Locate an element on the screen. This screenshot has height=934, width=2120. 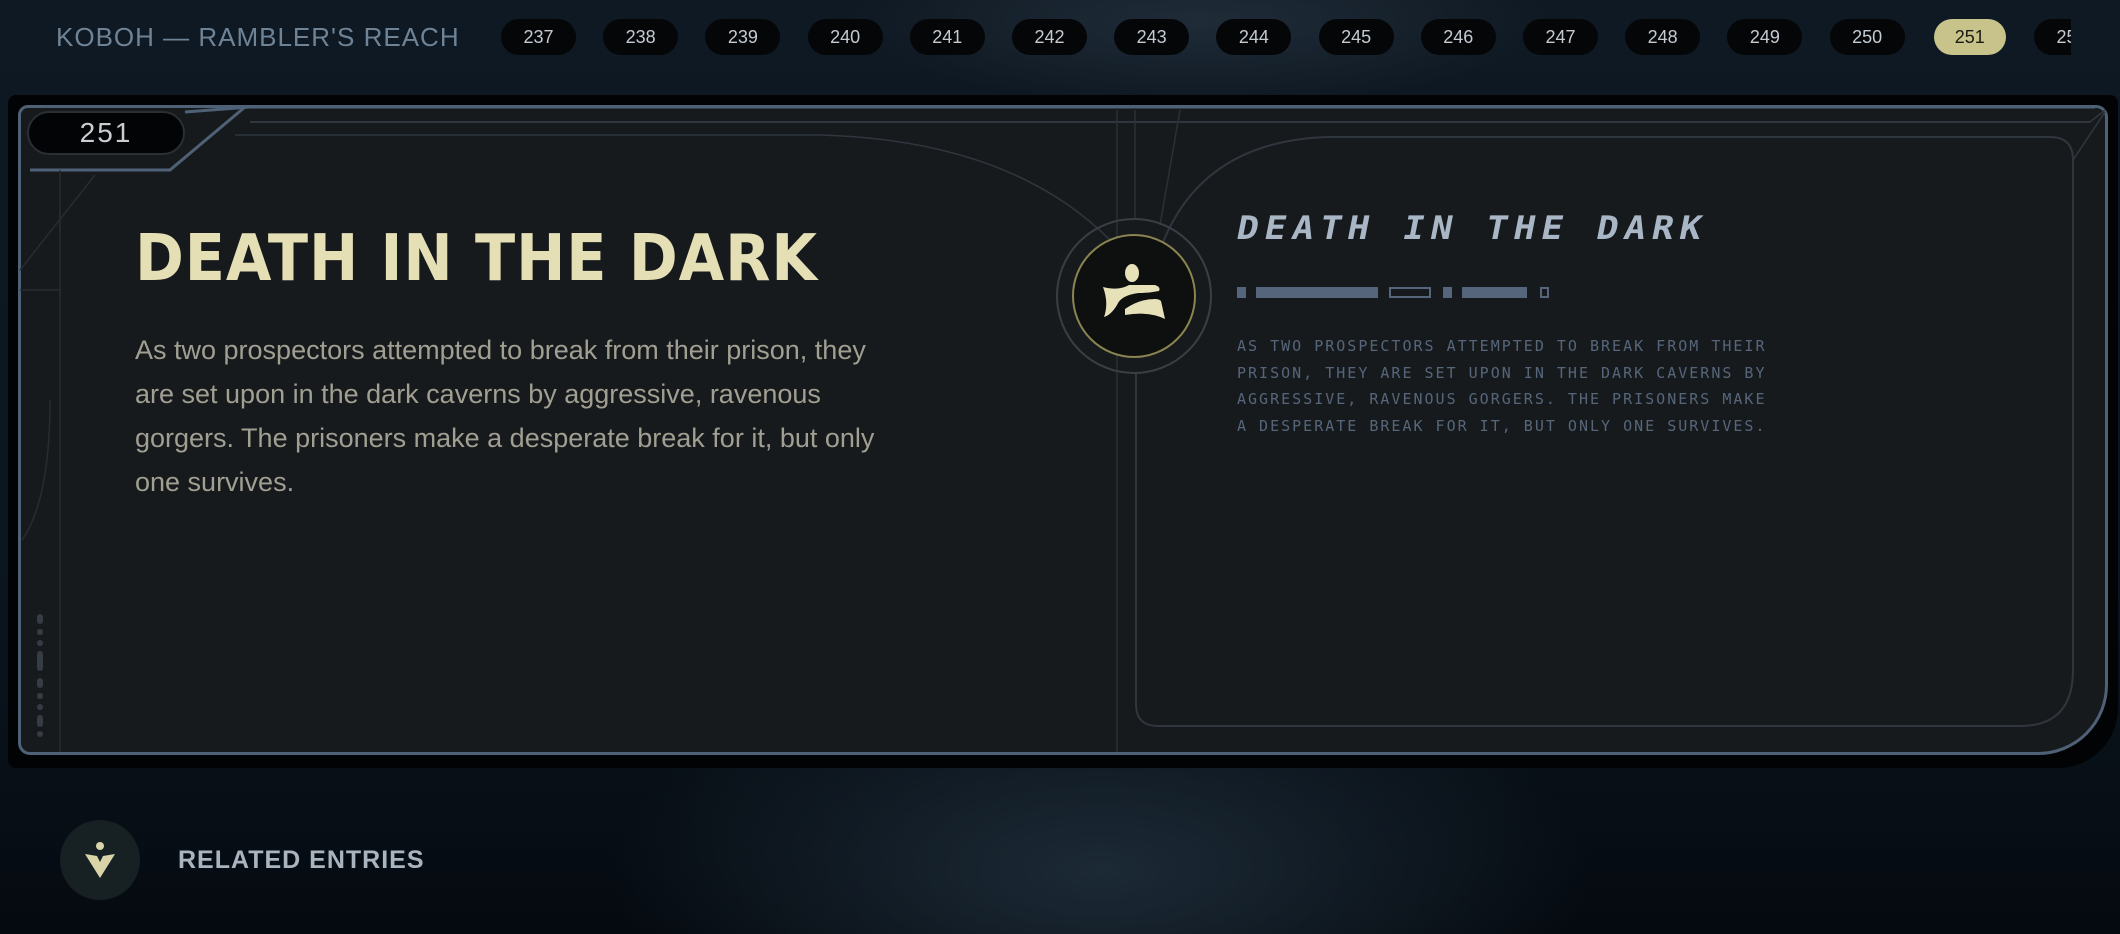
page-pill-246: 246 is located at coordinates (1458, 37).